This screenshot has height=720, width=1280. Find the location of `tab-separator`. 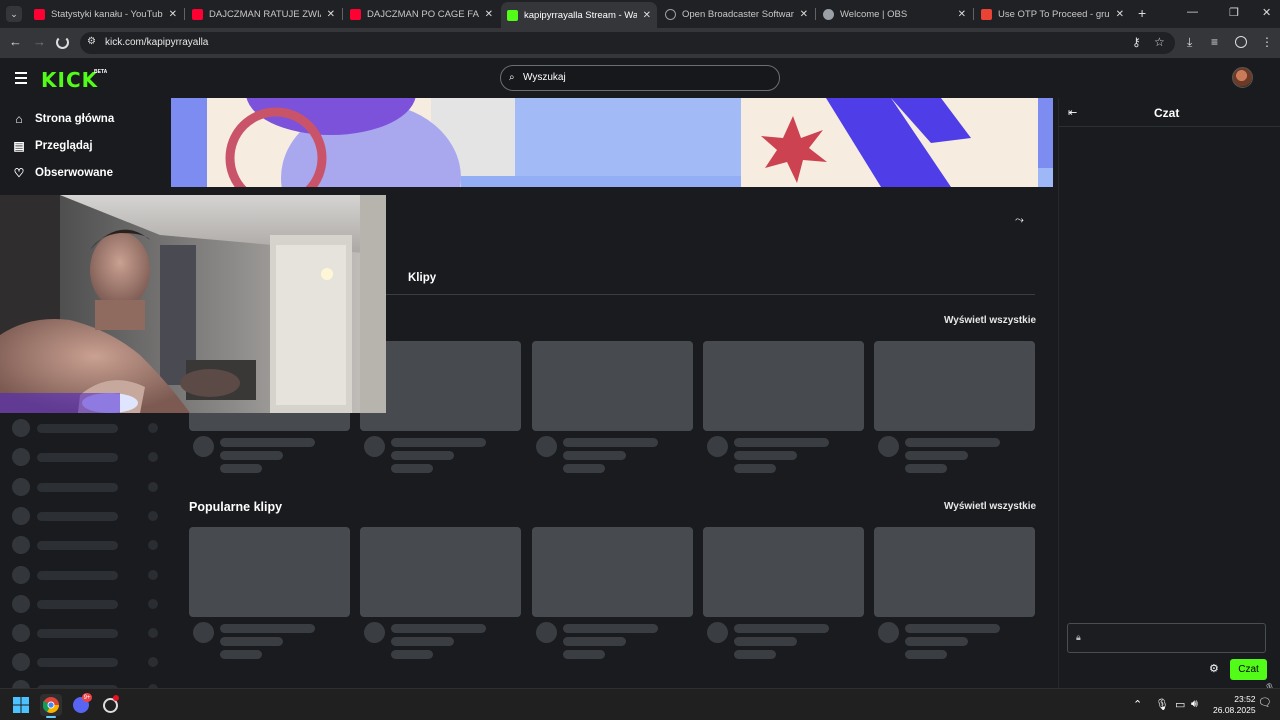

tab-separator is located at coordinates (973, 14).